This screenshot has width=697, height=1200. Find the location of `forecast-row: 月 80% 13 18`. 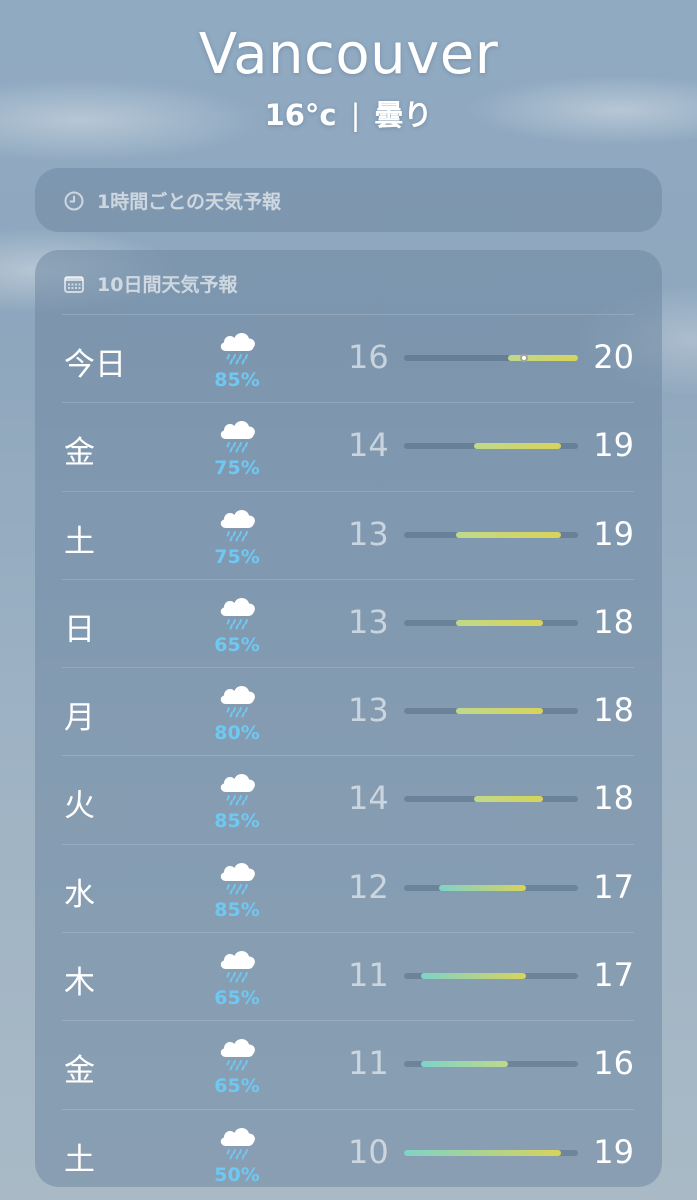

forecast-row: 月 80% 13 18 is located at coordinates (348, 711).